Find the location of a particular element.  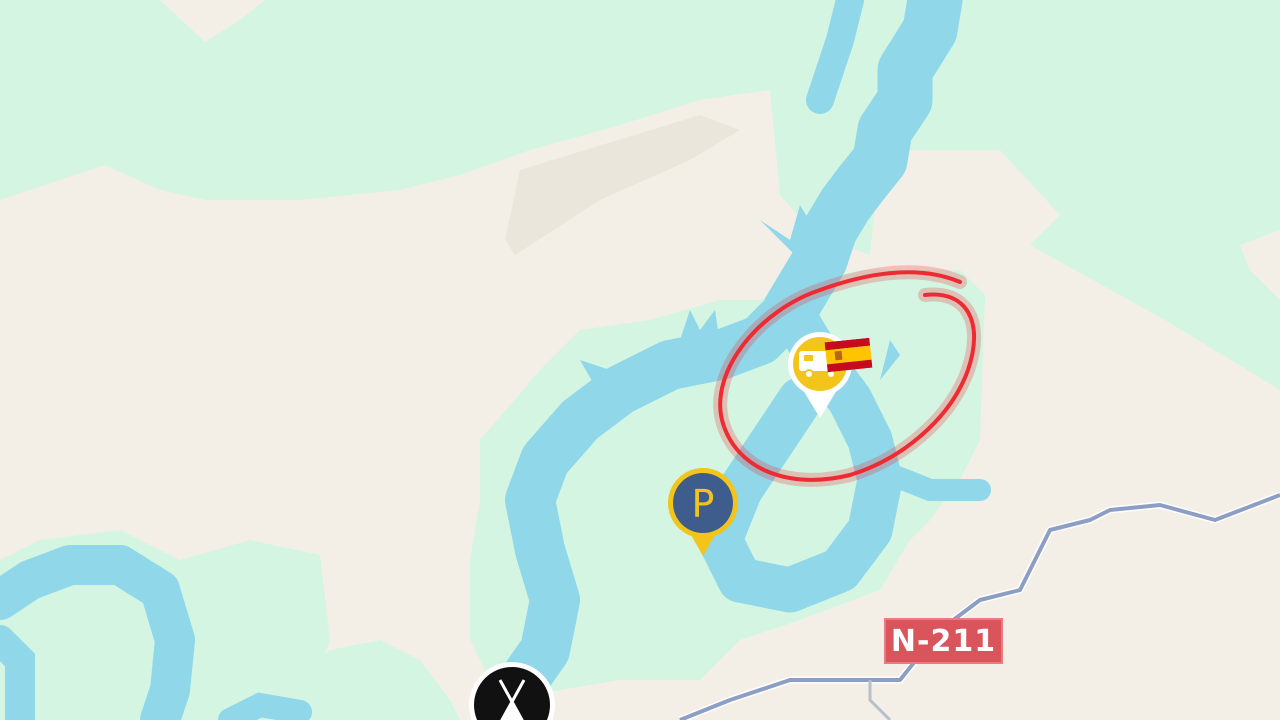

parking-icon: P is located at coordinates (703, 504).